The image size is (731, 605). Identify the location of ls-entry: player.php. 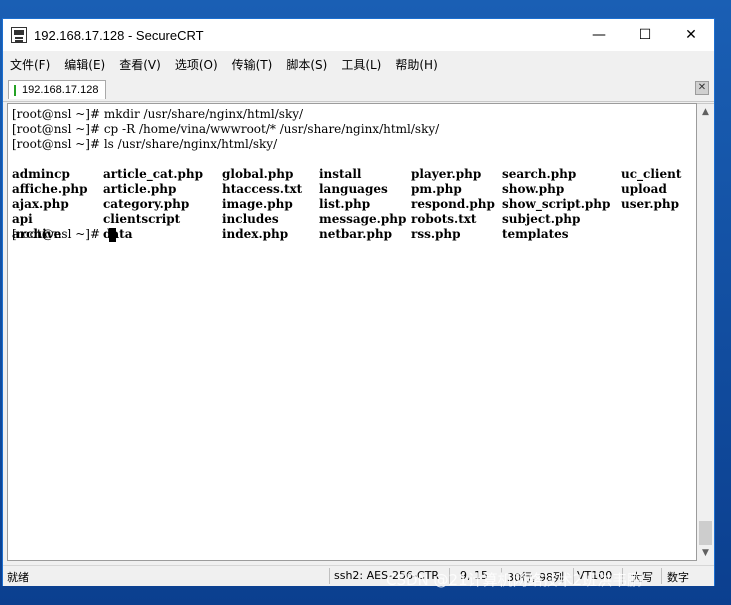
(446, 174).